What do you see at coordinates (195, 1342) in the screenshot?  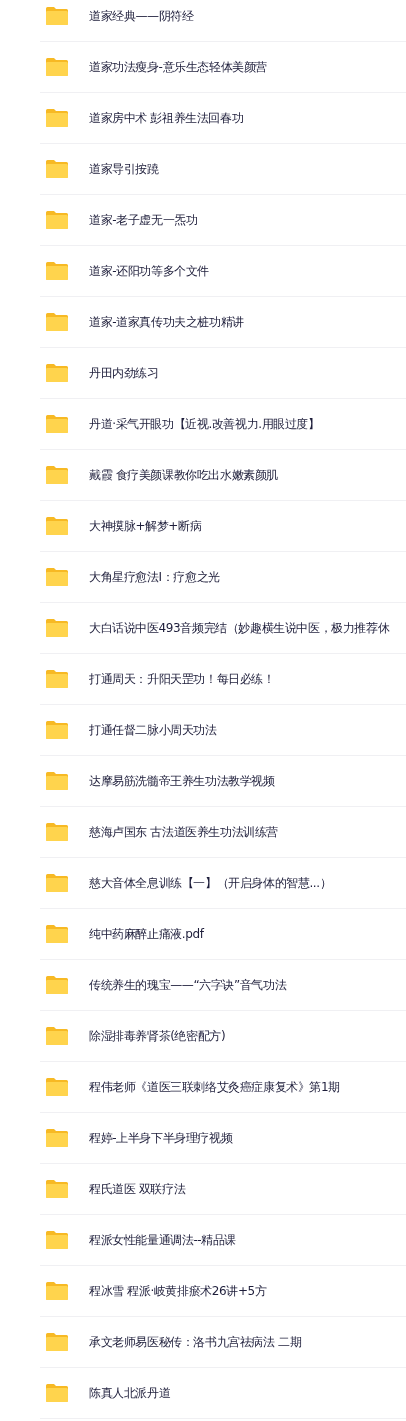 I see `folder-name: 承文老师易医秘传：洛书九宫祛病法 二期` at bounding box center [195, 1342].